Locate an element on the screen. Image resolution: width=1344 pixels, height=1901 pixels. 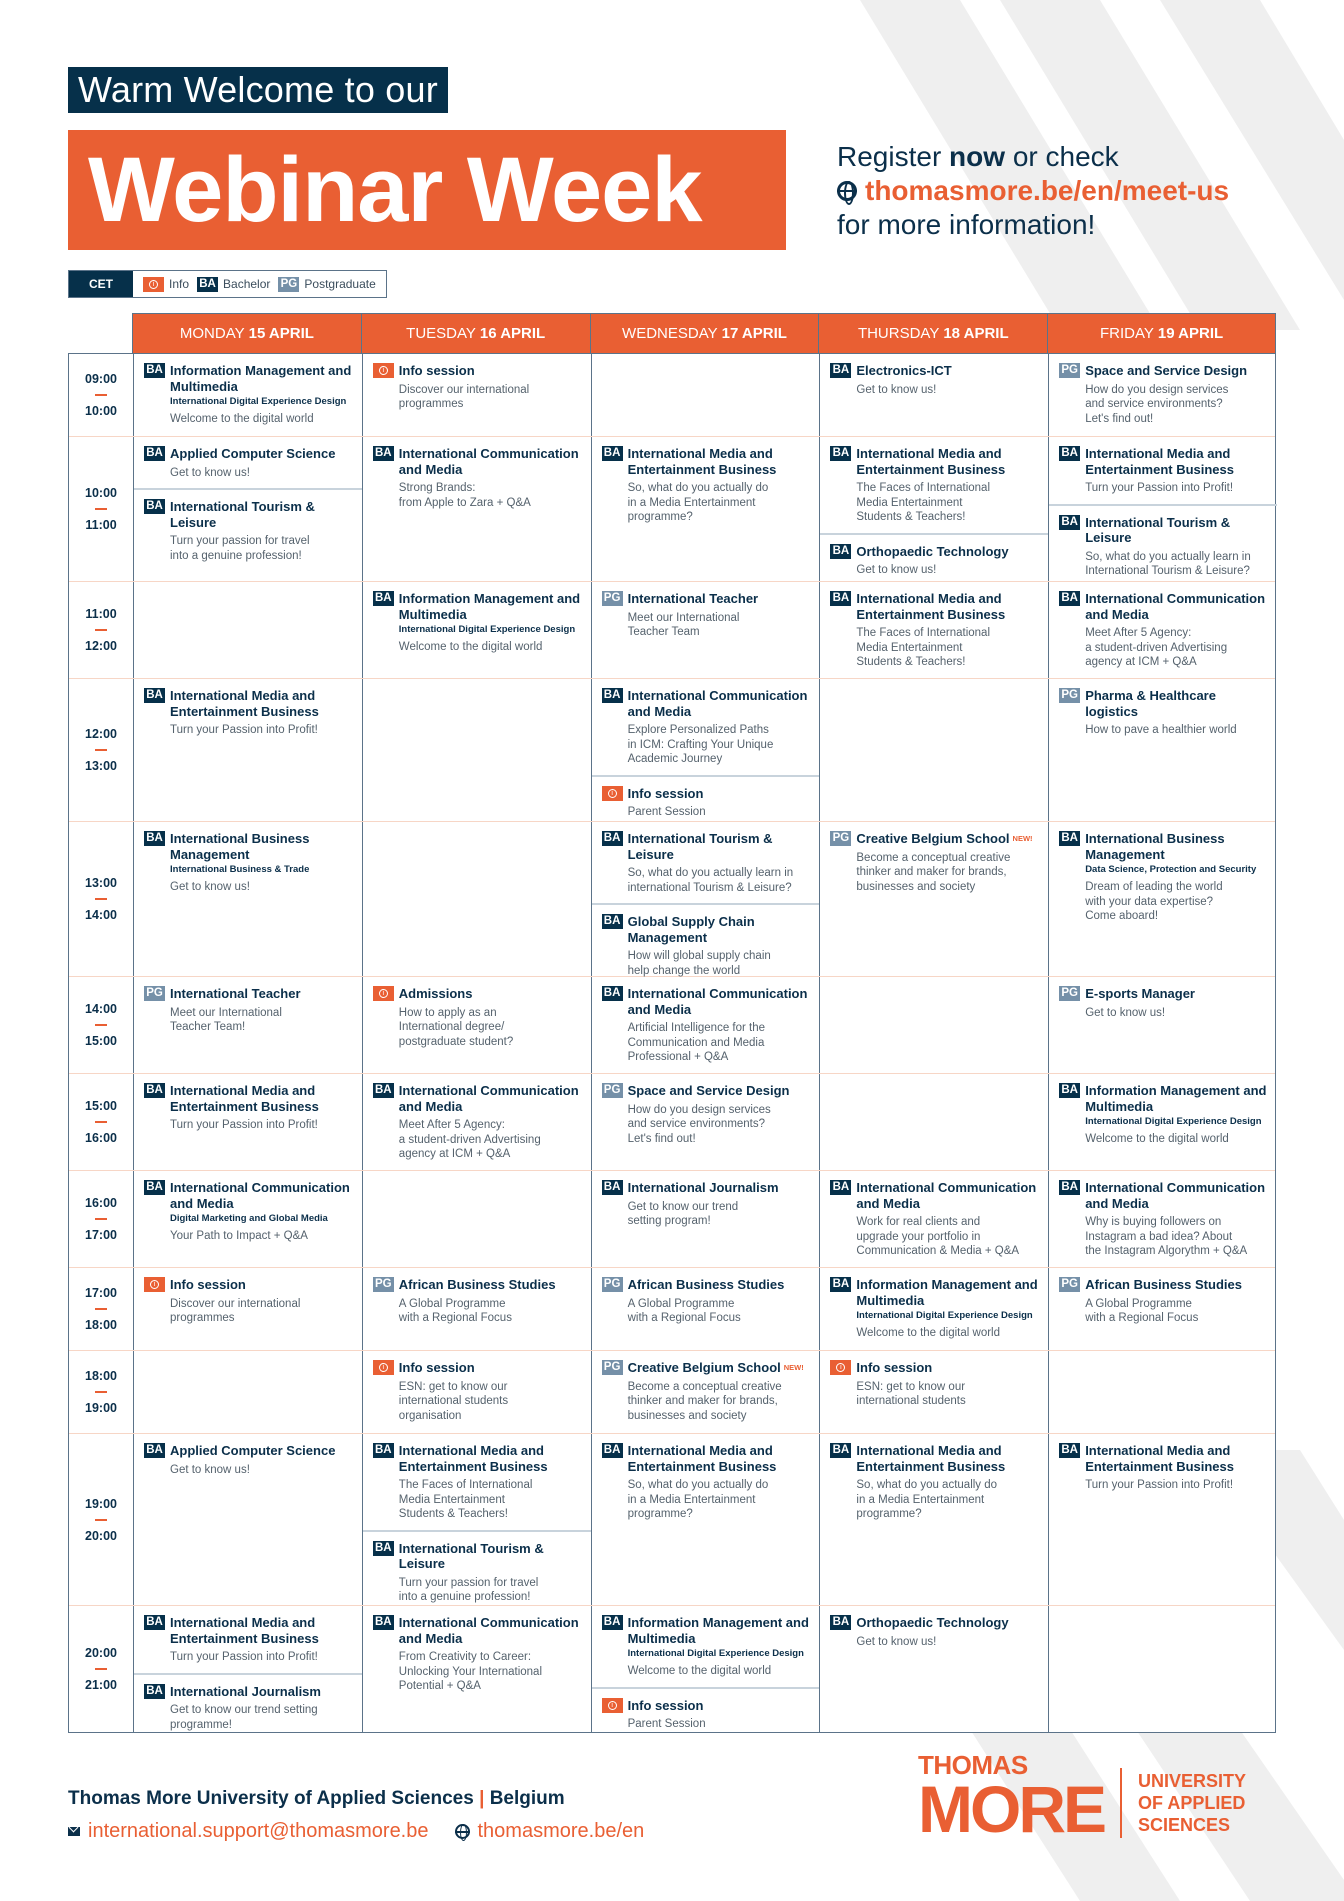
website-link: thomasmore.be/en is located at coordinates (549, 1831).